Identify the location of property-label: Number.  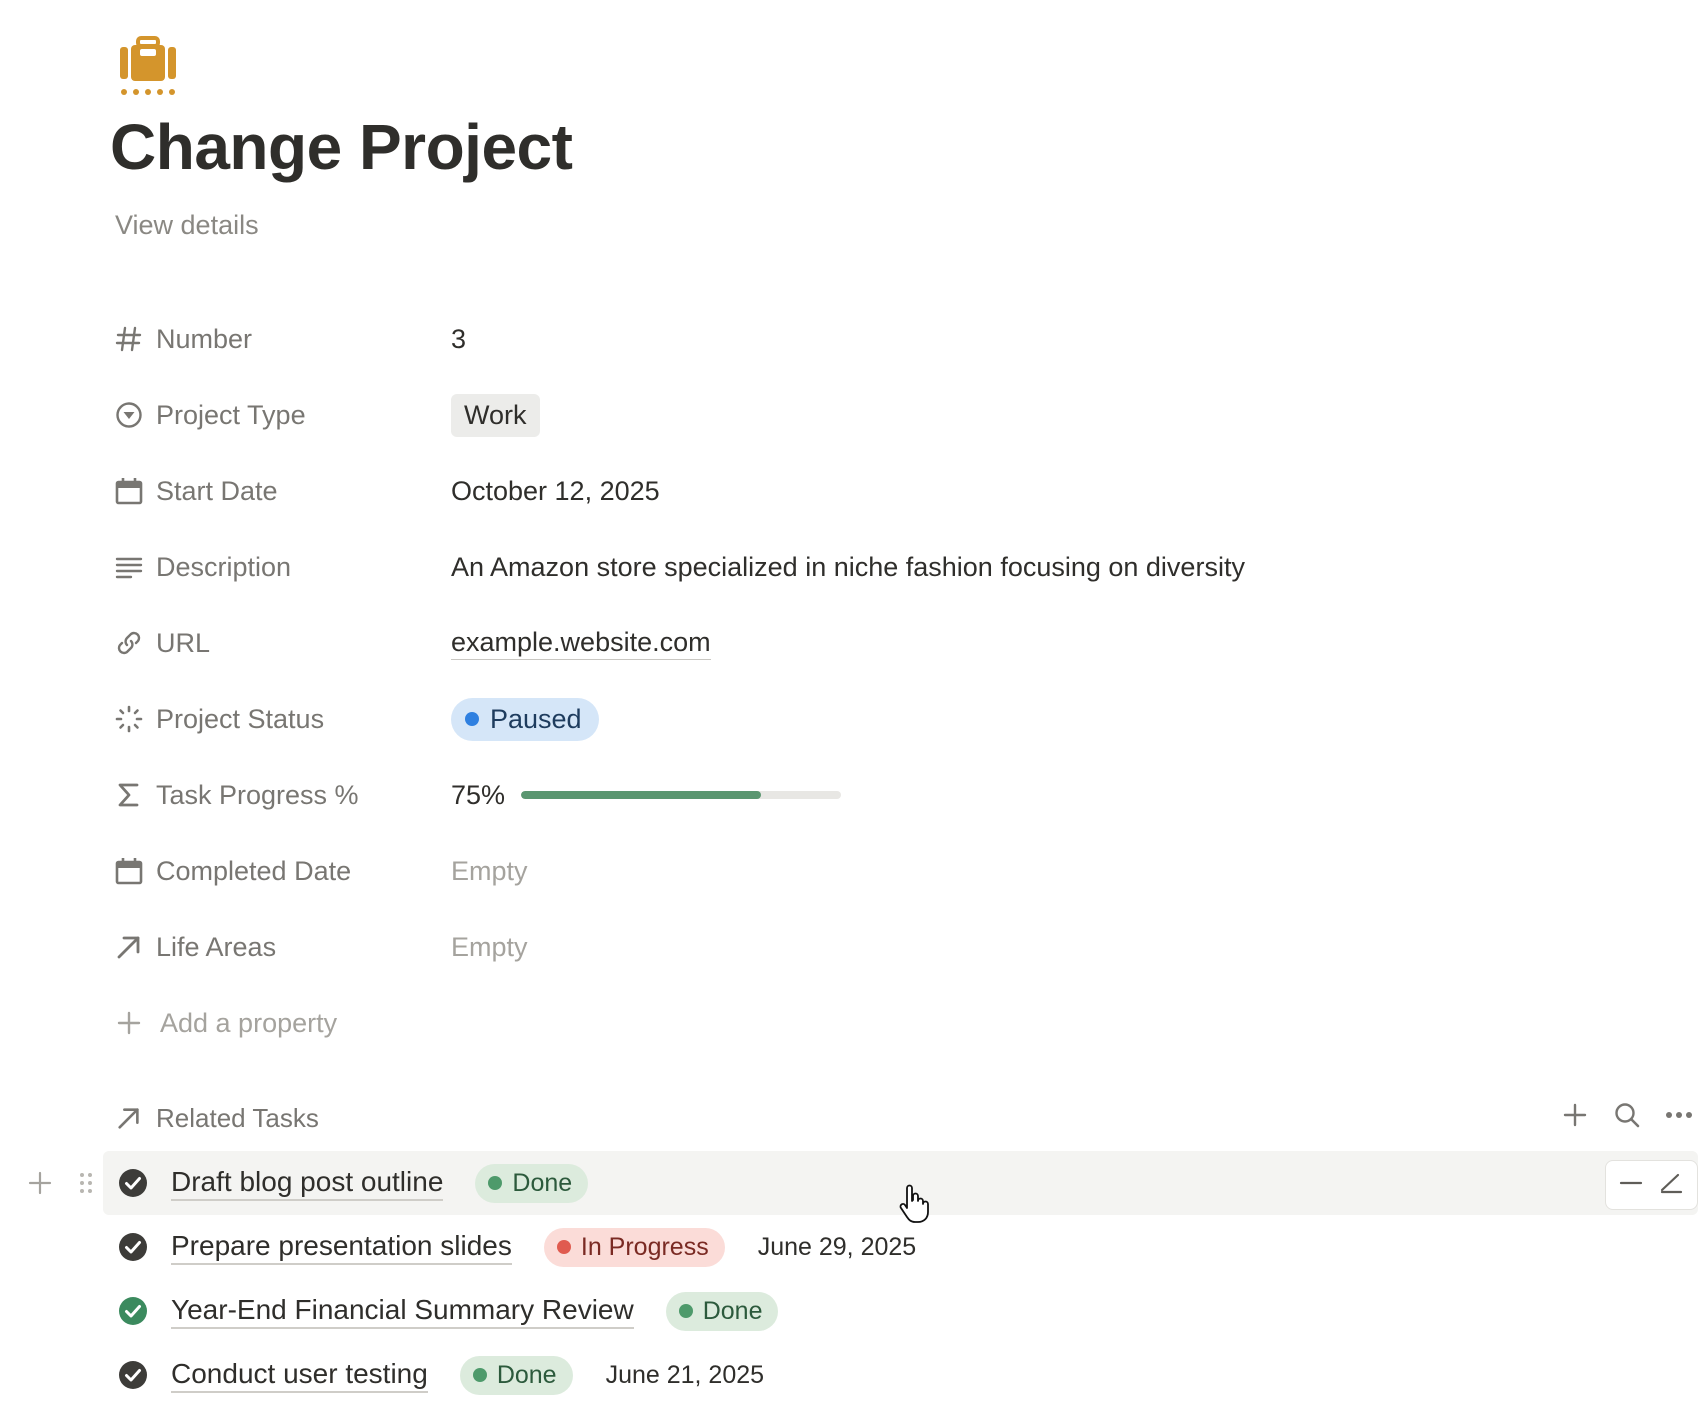
(204, 338).